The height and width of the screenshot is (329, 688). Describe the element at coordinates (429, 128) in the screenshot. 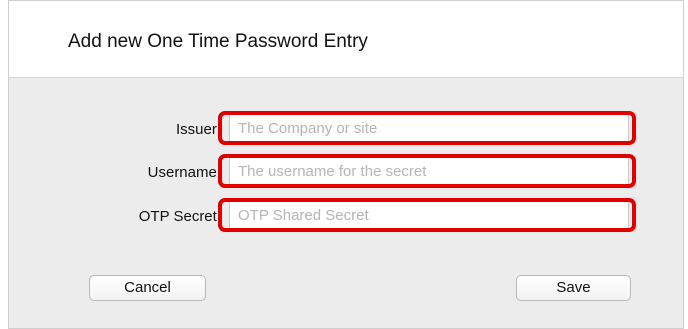

I see `issuer-input` at that location.